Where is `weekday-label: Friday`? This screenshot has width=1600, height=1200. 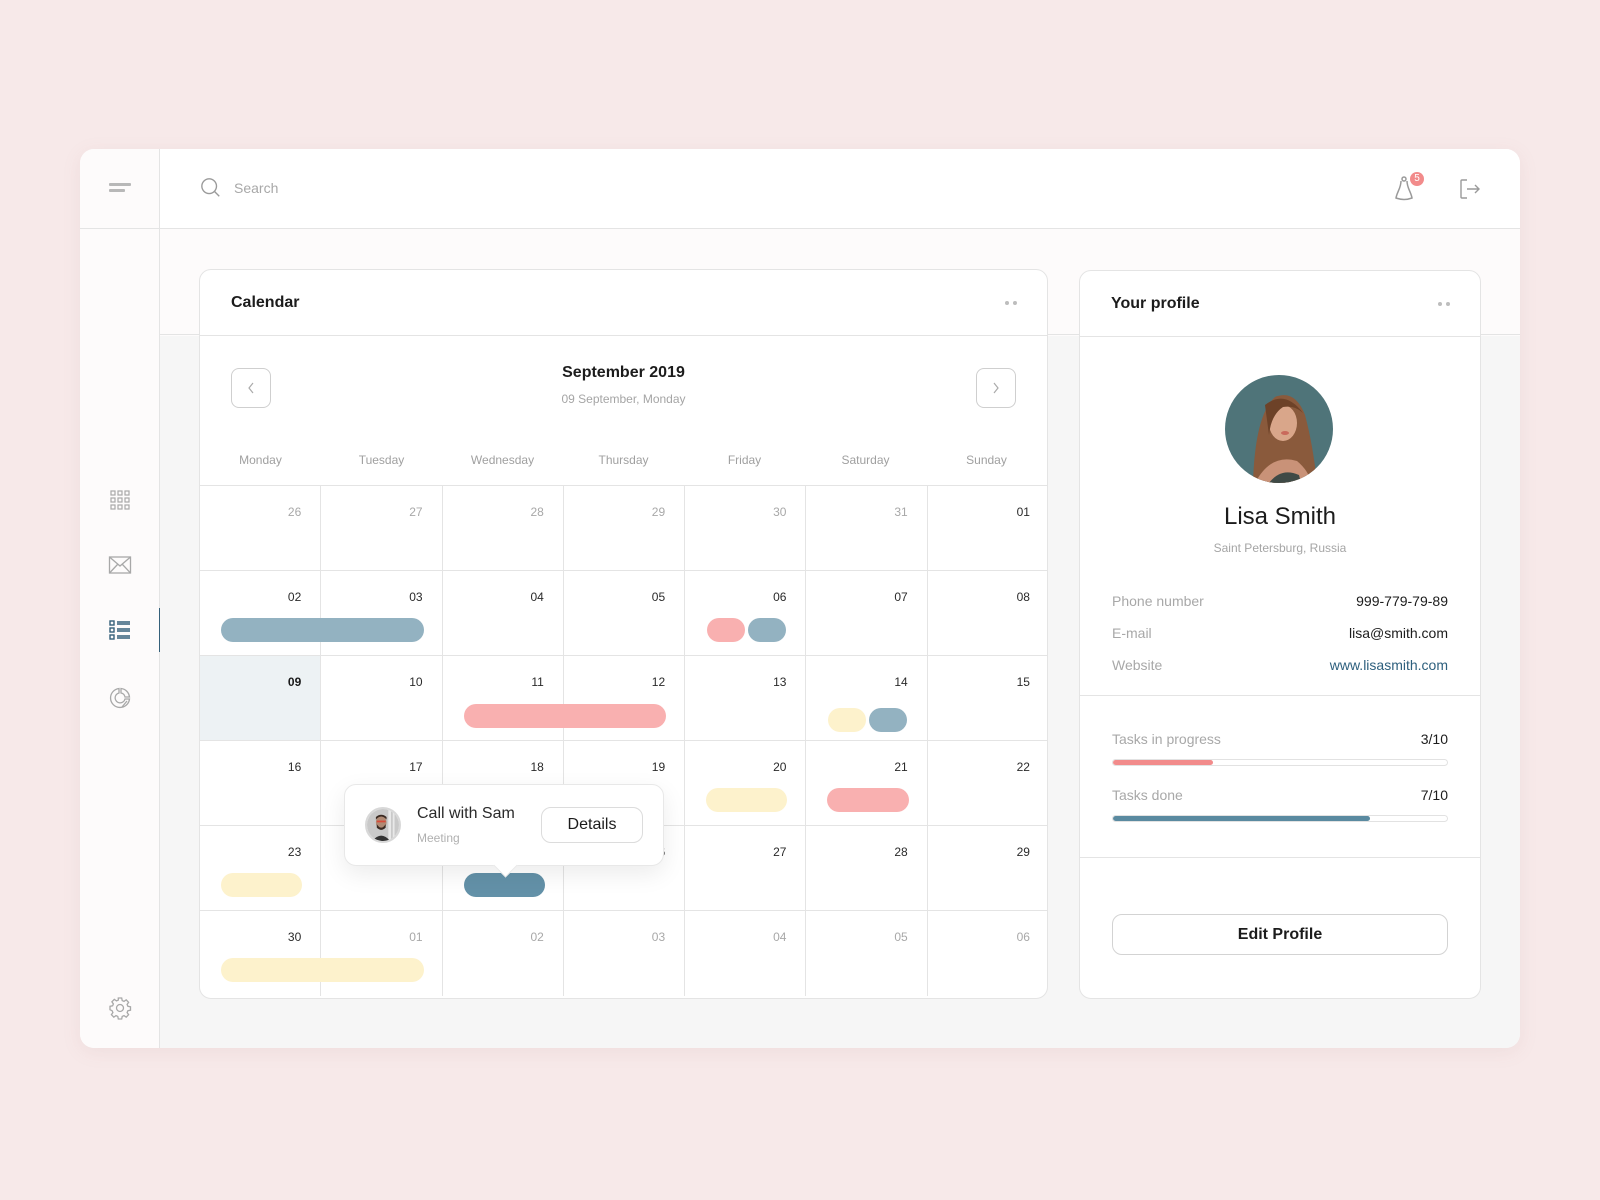 weekday-label: Friday is located at coordinates (744, 460).